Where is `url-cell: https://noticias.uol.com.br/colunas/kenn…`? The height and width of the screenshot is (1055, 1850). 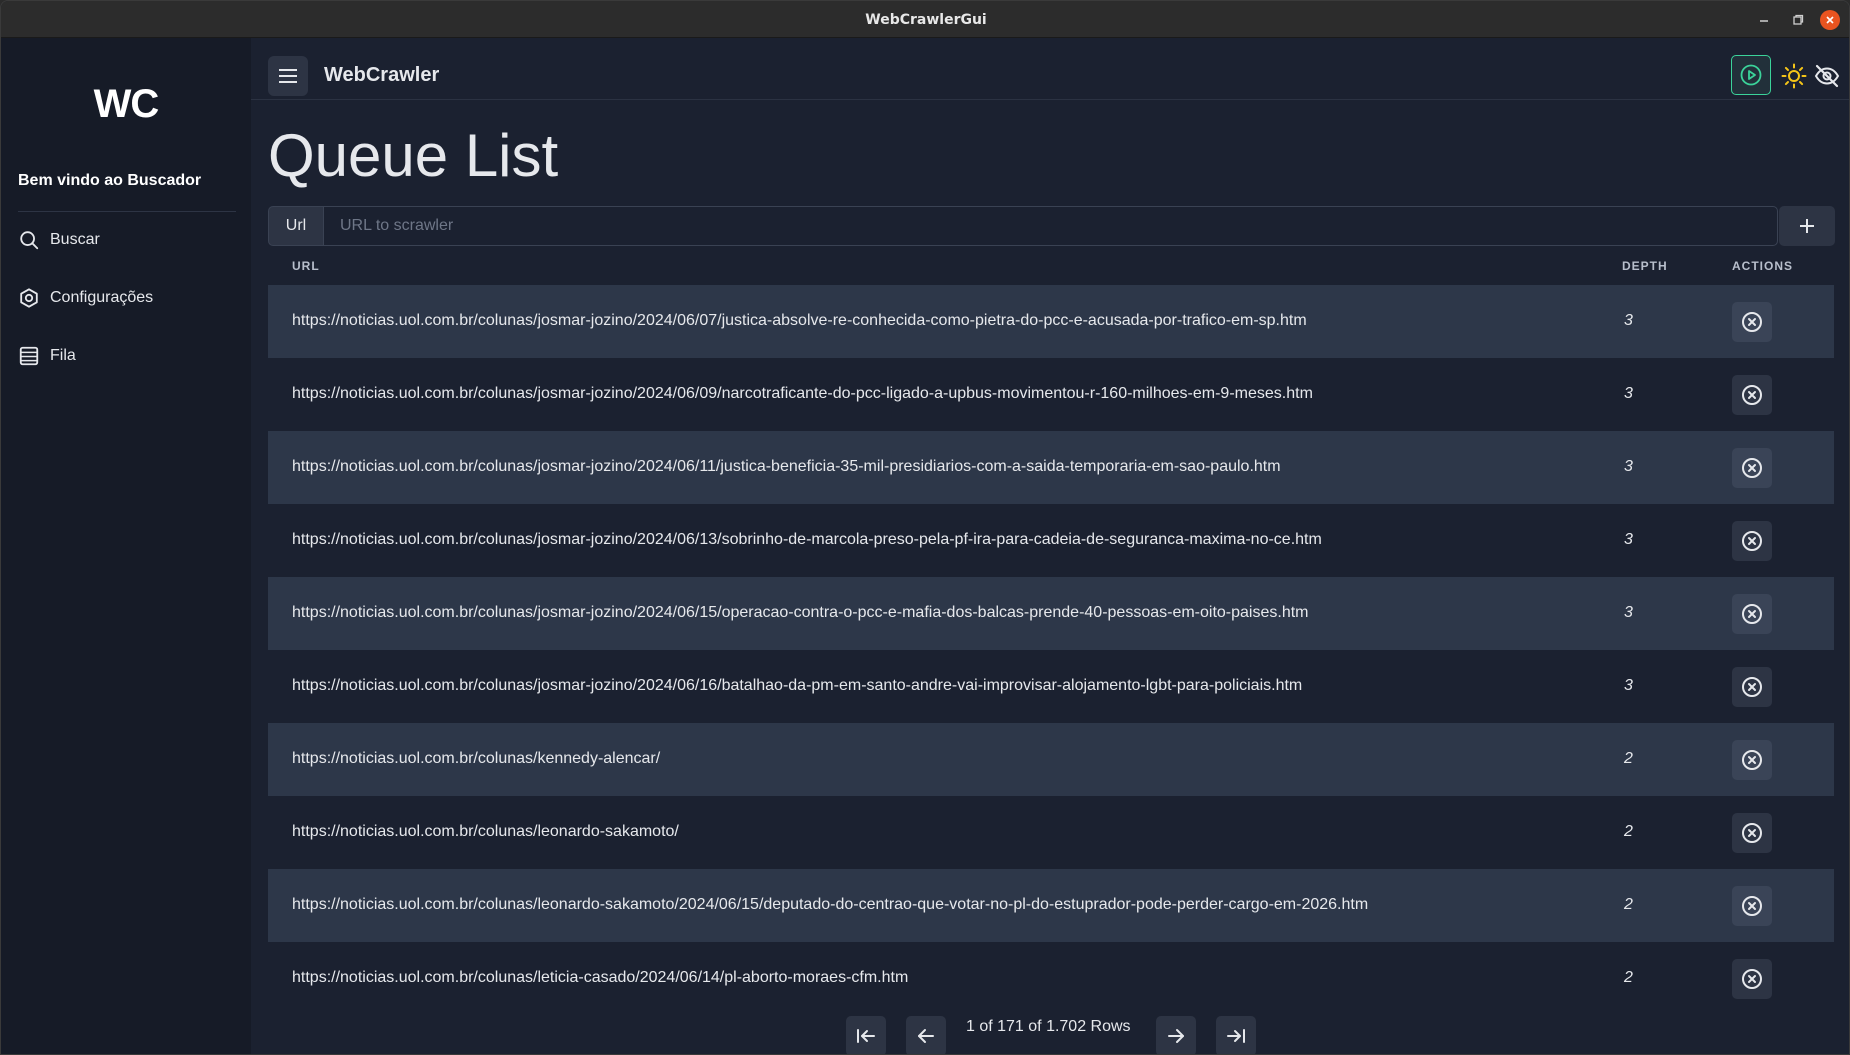 url-cell: https://noticias.uol.com.br/colunas/kenn… is located at coordinates (476, 758).